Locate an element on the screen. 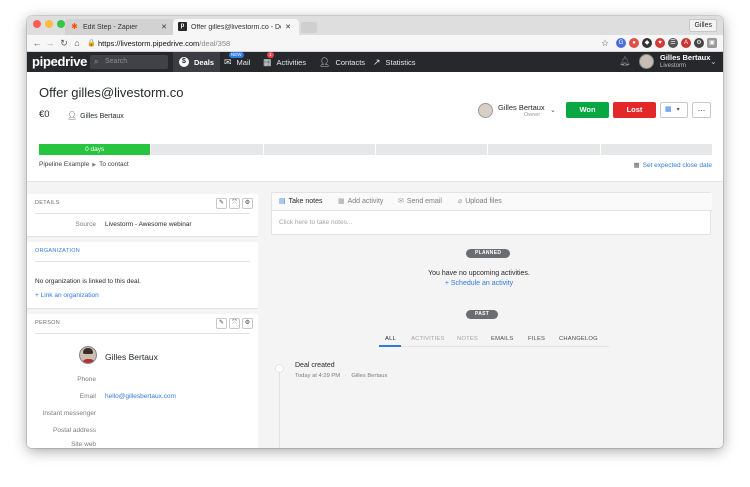 The width and height of the screenshot is (750, 487). maximize-window-button is located at coordinates (61, 24).